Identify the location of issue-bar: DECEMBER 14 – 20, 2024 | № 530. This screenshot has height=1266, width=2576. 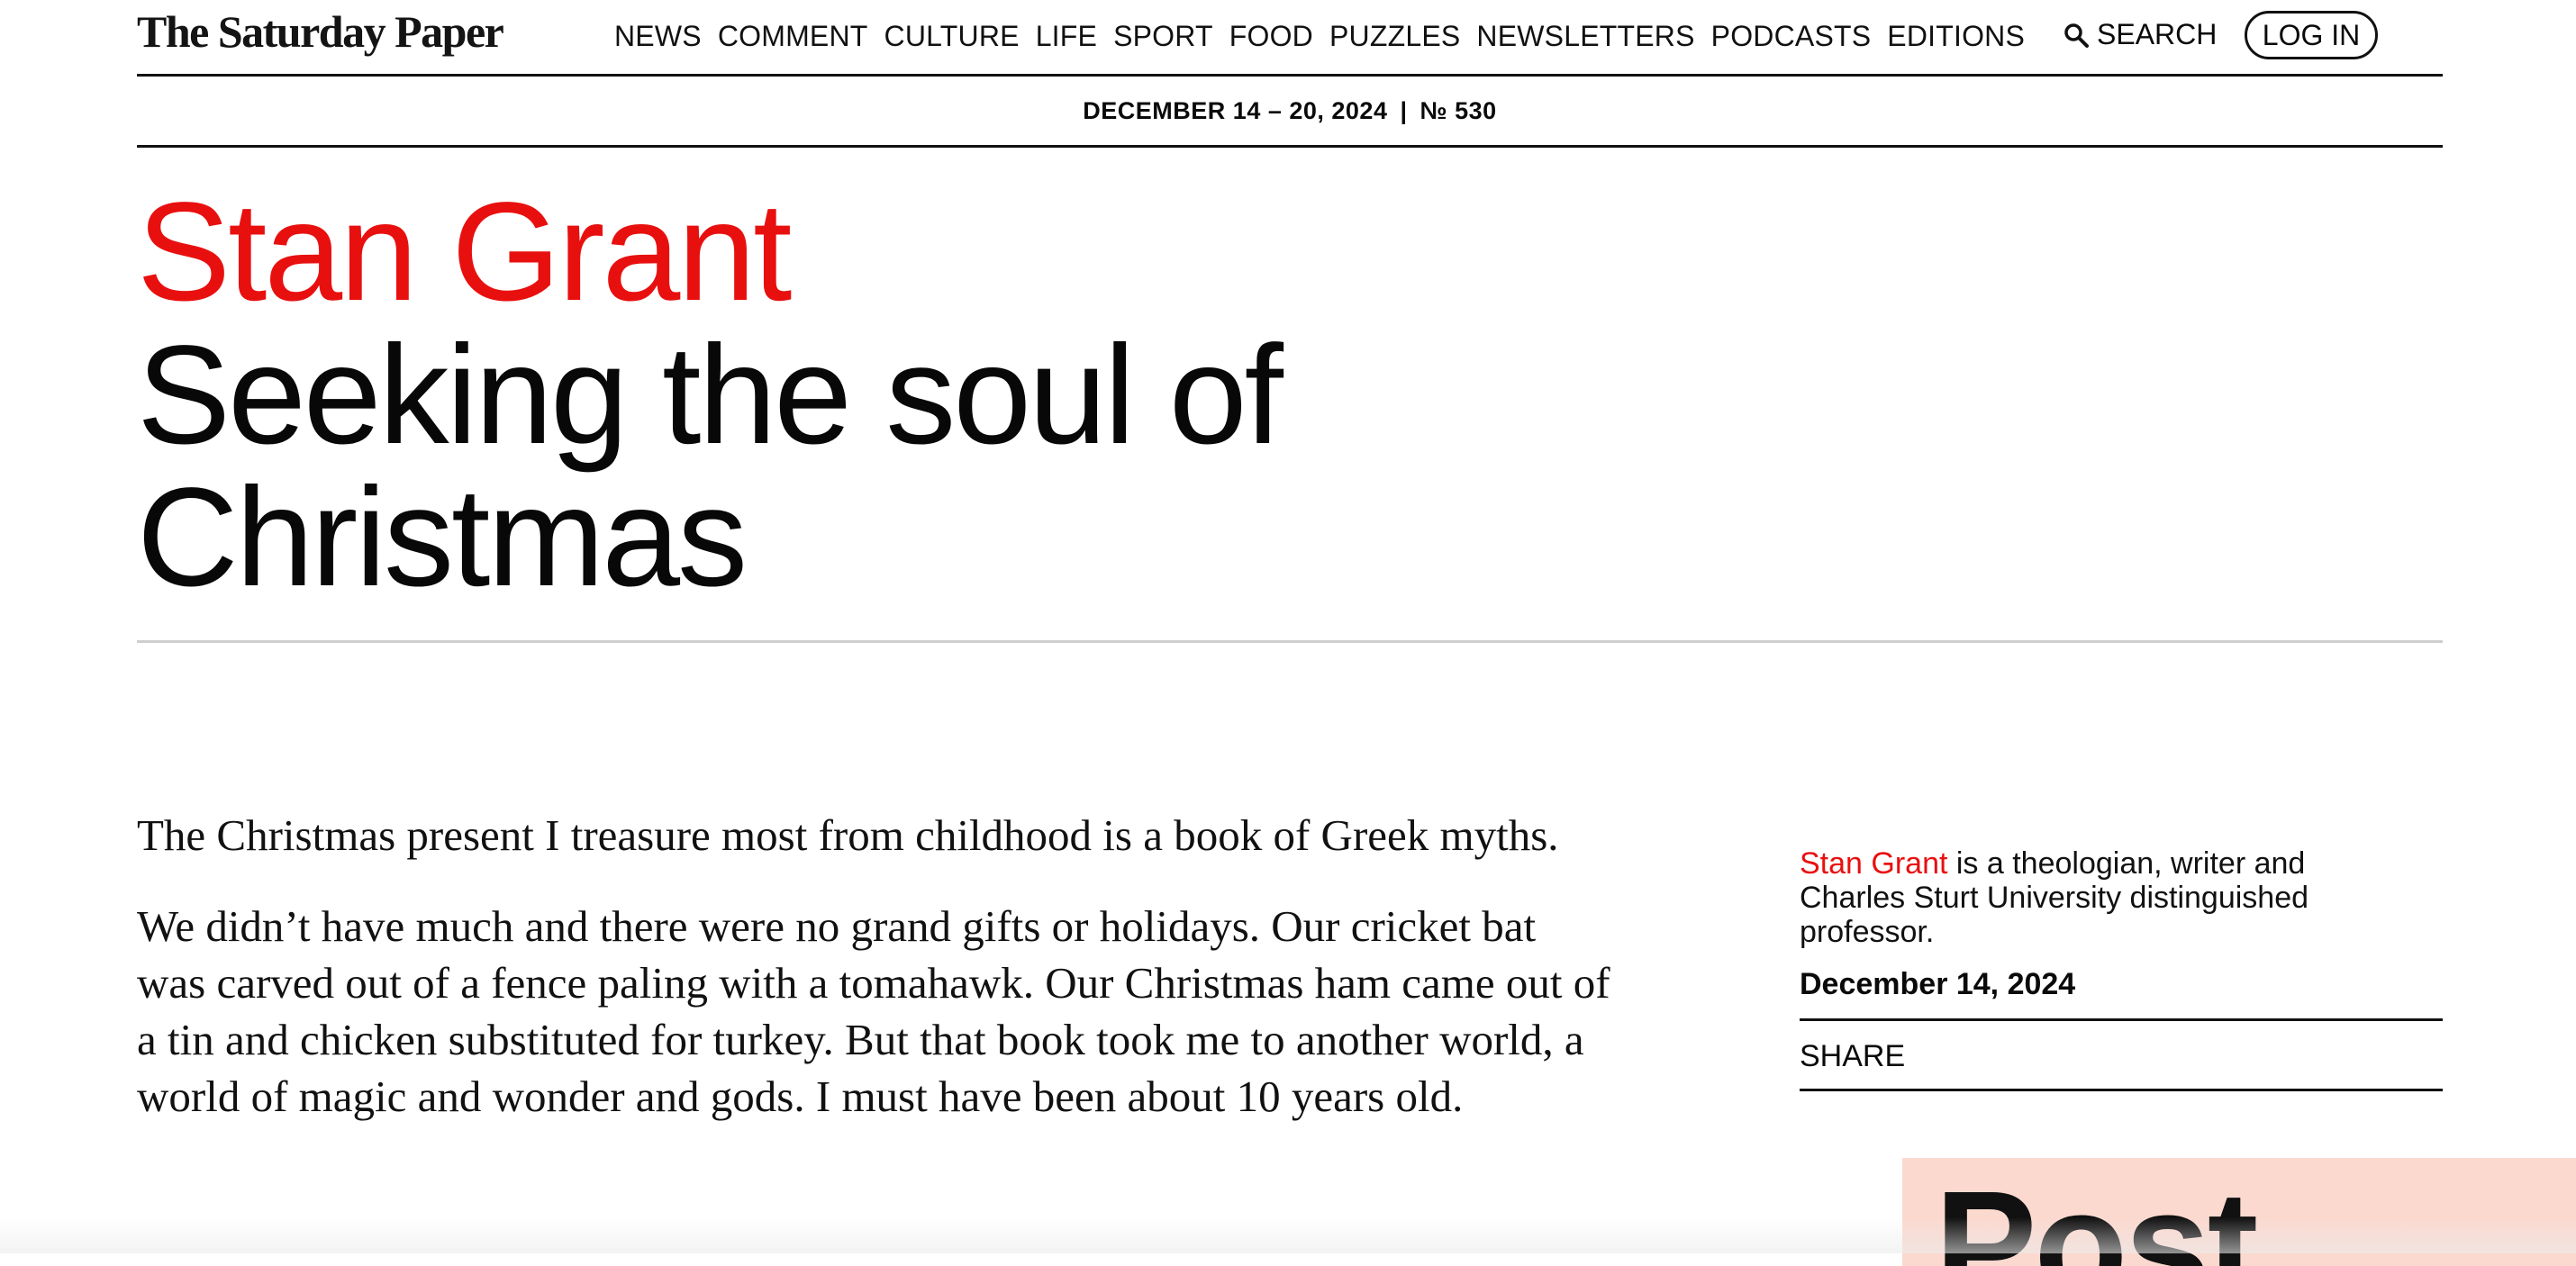
(1290, 112).